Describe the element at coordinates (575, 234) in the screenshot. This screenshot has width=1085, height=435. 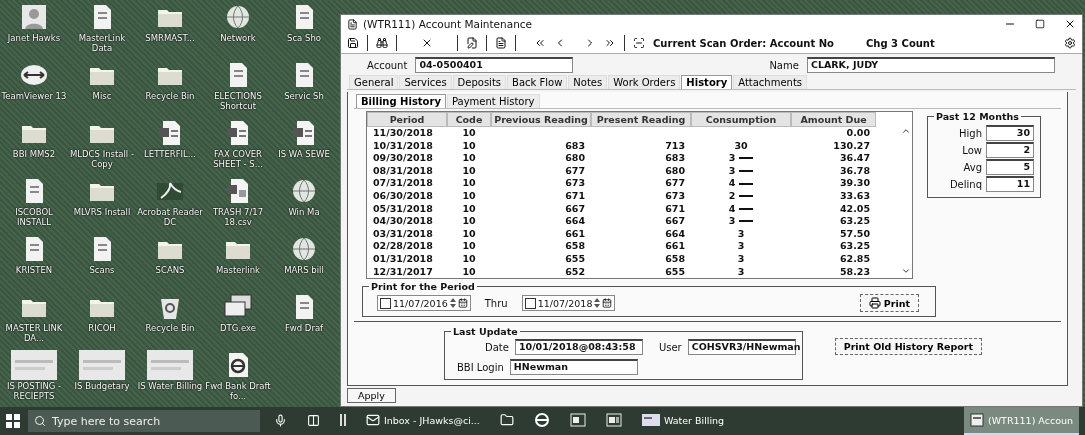
I see `previous-reading-cell: 661` at that location.